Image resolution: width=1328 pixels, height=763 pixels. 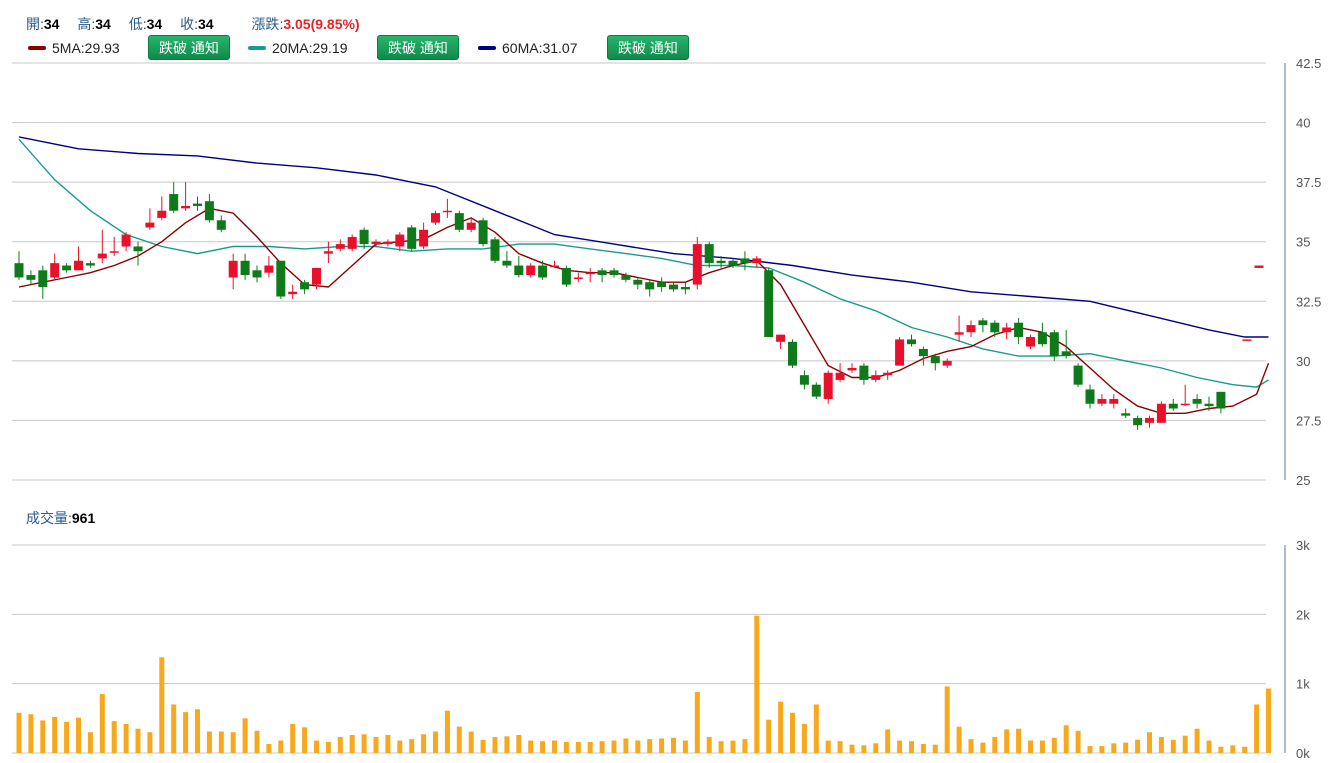 What do you see at coordinates (1303, 753) in the screenshot?
I see `volume-tick-label: 0k` at bounding box center [1303, 753].